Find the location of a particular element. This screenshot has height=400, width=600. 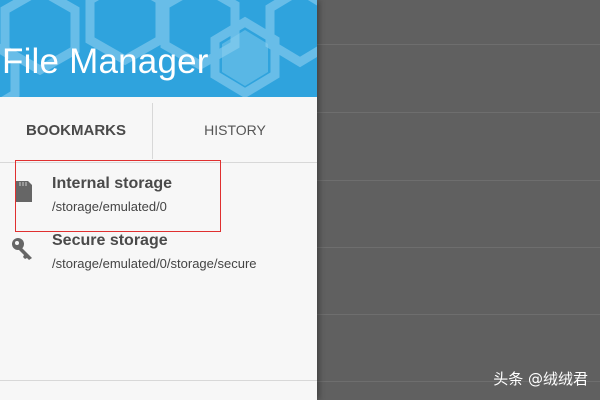

tab-bar: BOOKMARKS HISTORY is located at coordinates (158, 130).